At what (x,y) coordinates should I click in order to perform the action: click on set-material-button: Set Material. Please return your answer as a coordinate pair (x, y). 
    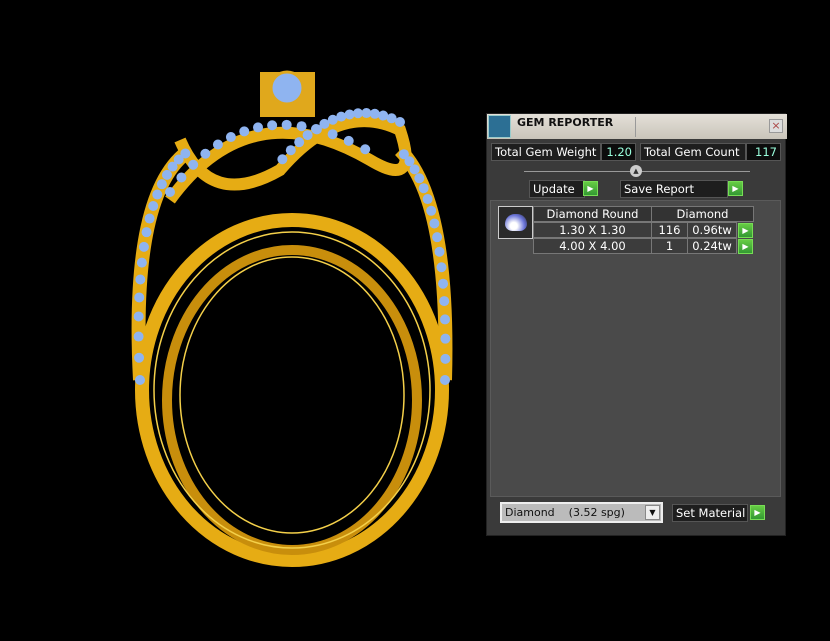
    Looking at the image, I should click on (710, 513).